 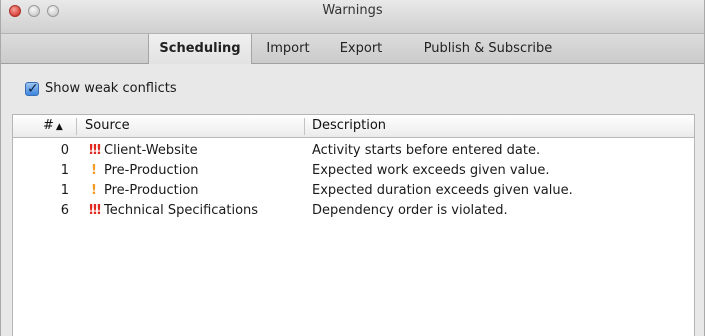 I want to click on row-number: 6, so click(x=64, y=210).